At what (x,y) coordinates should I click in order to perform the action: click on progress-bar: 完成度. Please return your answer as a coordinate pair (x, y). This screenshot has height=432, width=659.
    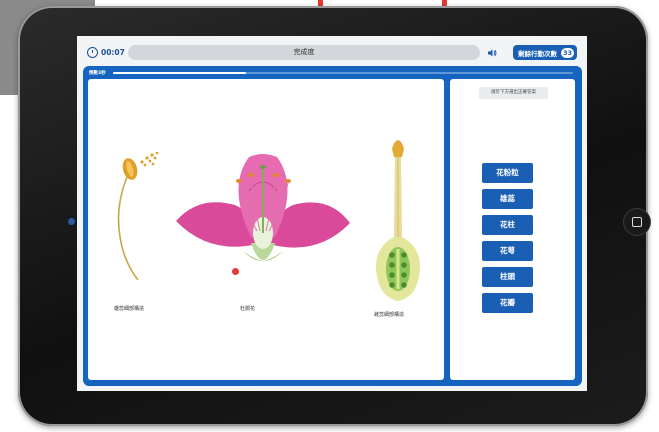
    Looking at the image, I should click on (304, 52).